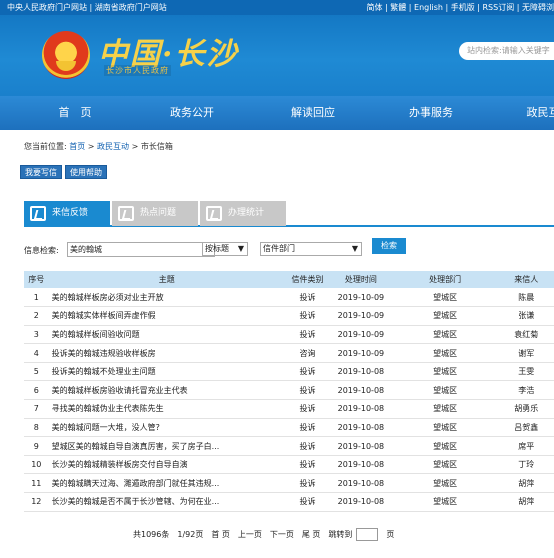 The height and width of the screenshot is (558, 554). I want to click on write-letter-button: 我要写信, so click(41, 172).